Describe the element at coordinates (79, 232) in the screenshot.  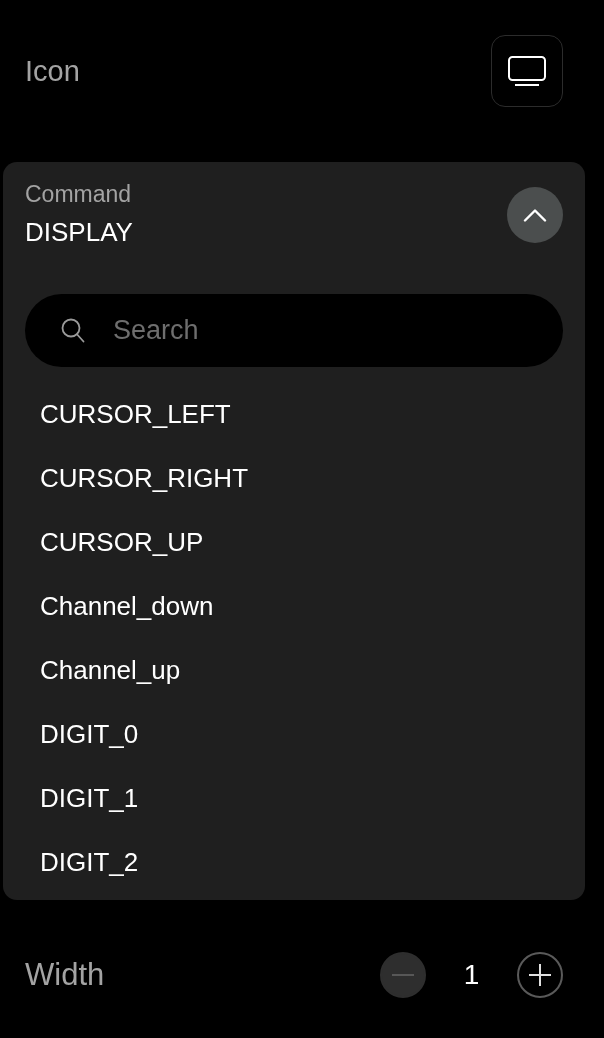
I see `selected-value: DISPLAY` at that location.